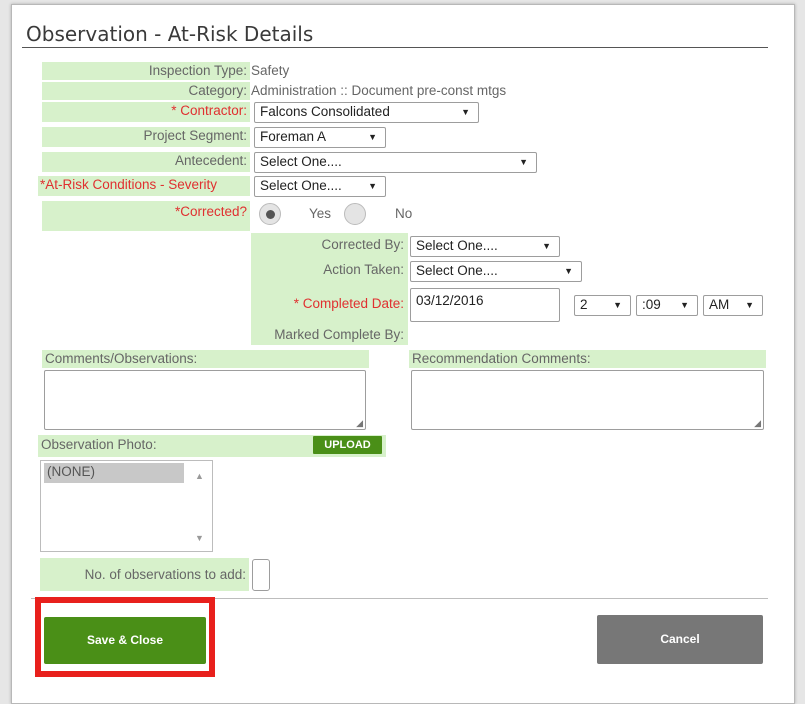 Image resolution: width=805 pixels, height=704 pixels. Describe the element at coordinates (261, 575) in the screenshot. I see `num-observations-input` at that location.